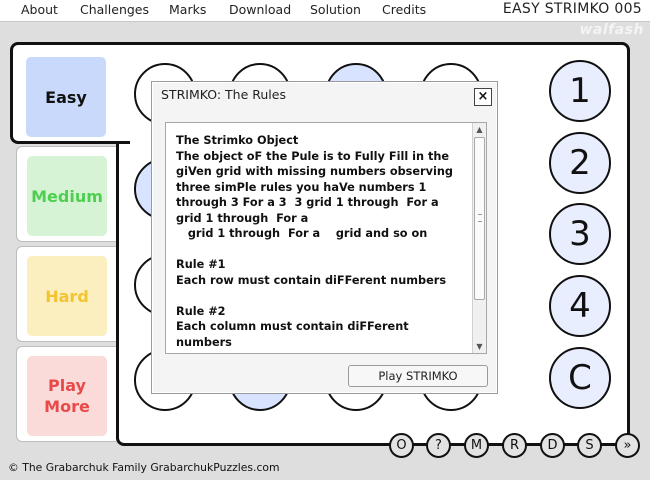  I want to click on menu-marks: Marks, so click(187, 9).